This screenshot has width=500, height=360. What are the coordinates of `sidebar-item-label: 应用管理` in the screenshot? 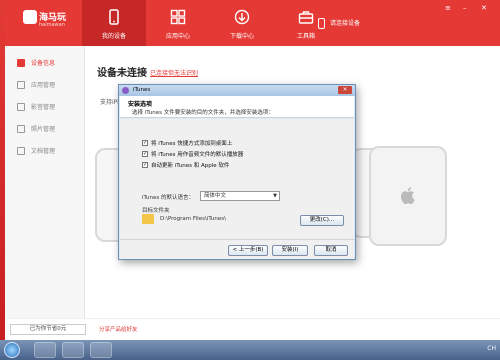 It's located at (43, 85).